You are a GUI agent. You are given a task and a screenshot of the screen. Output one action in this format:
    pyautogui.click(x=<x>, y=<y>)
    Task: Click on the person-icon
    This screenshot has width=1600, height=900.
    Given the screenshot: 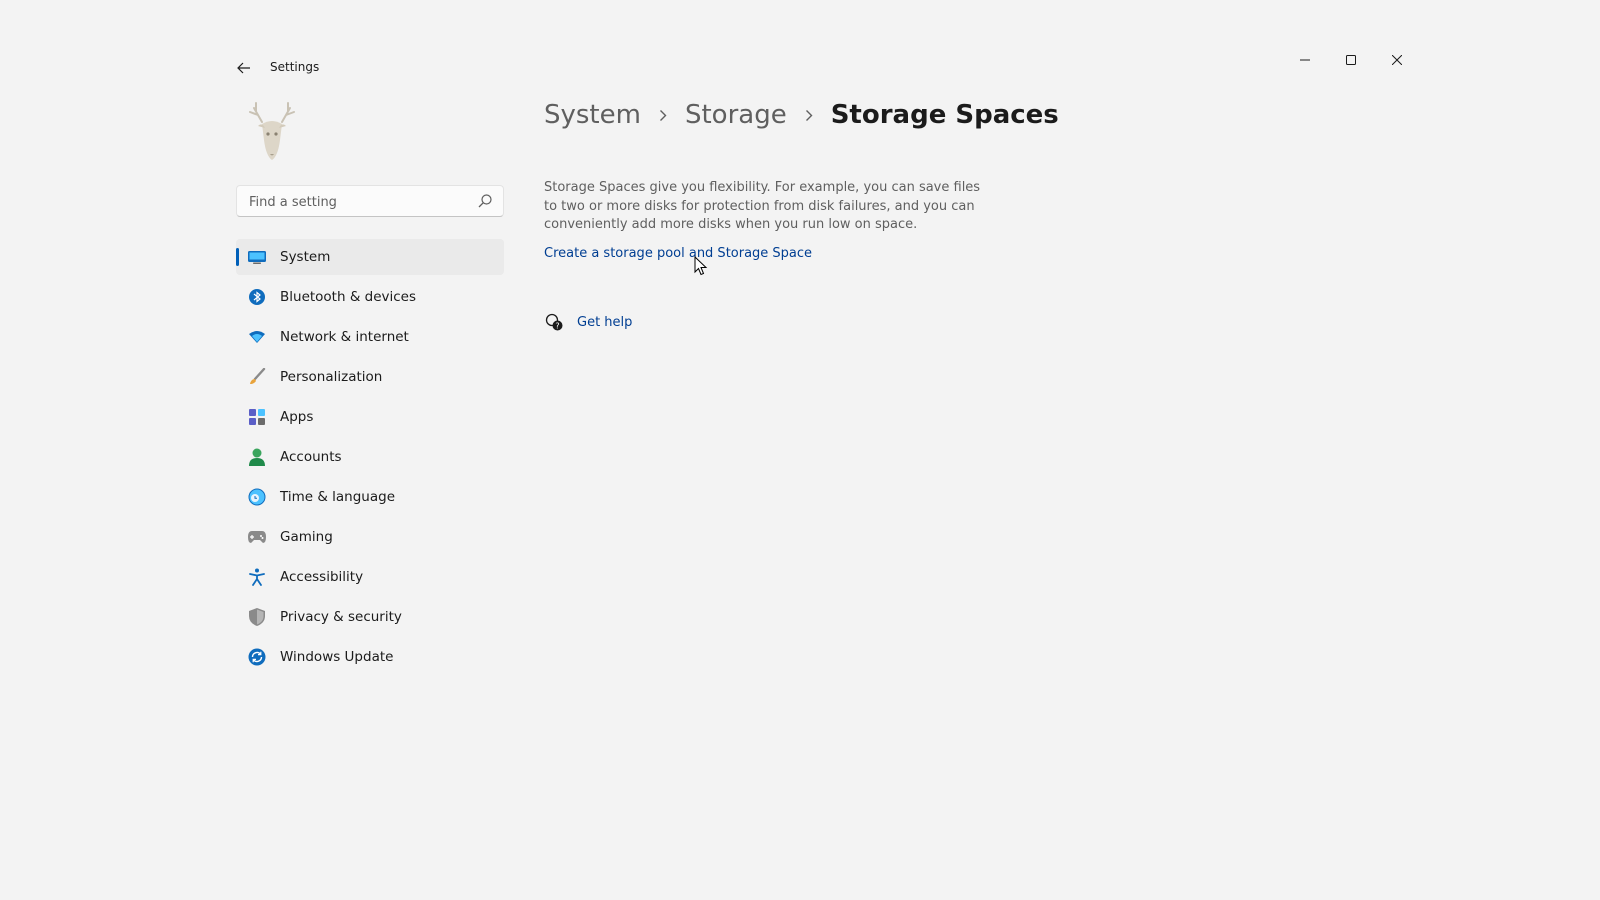 What is the action you would take?
    pyautogui.click(x=257, y=457)
    